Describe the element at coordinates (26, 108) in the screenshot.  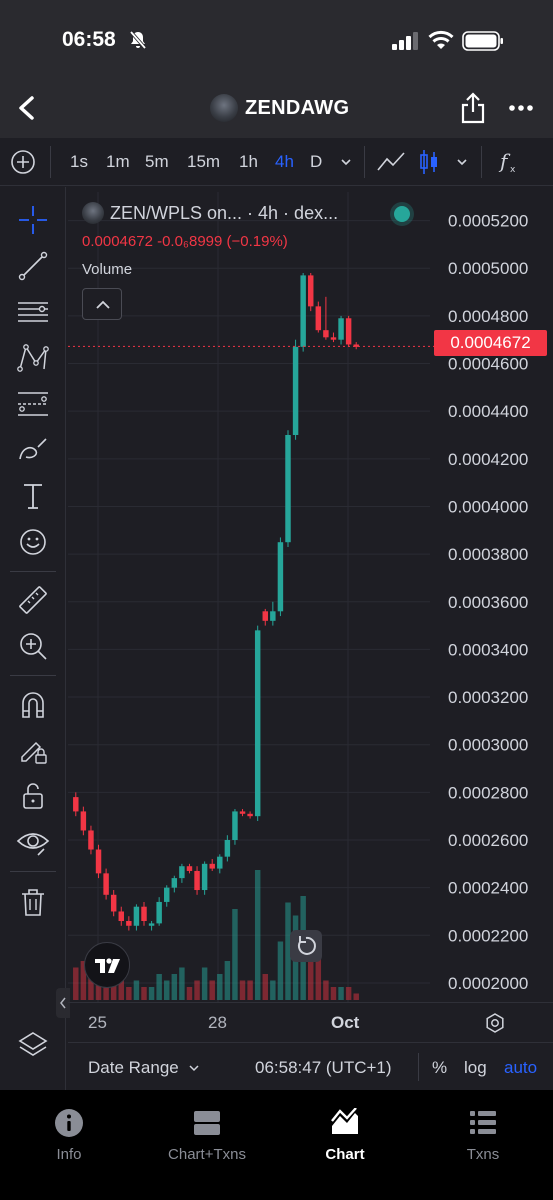
I see `back-arrow-icon` at that location.